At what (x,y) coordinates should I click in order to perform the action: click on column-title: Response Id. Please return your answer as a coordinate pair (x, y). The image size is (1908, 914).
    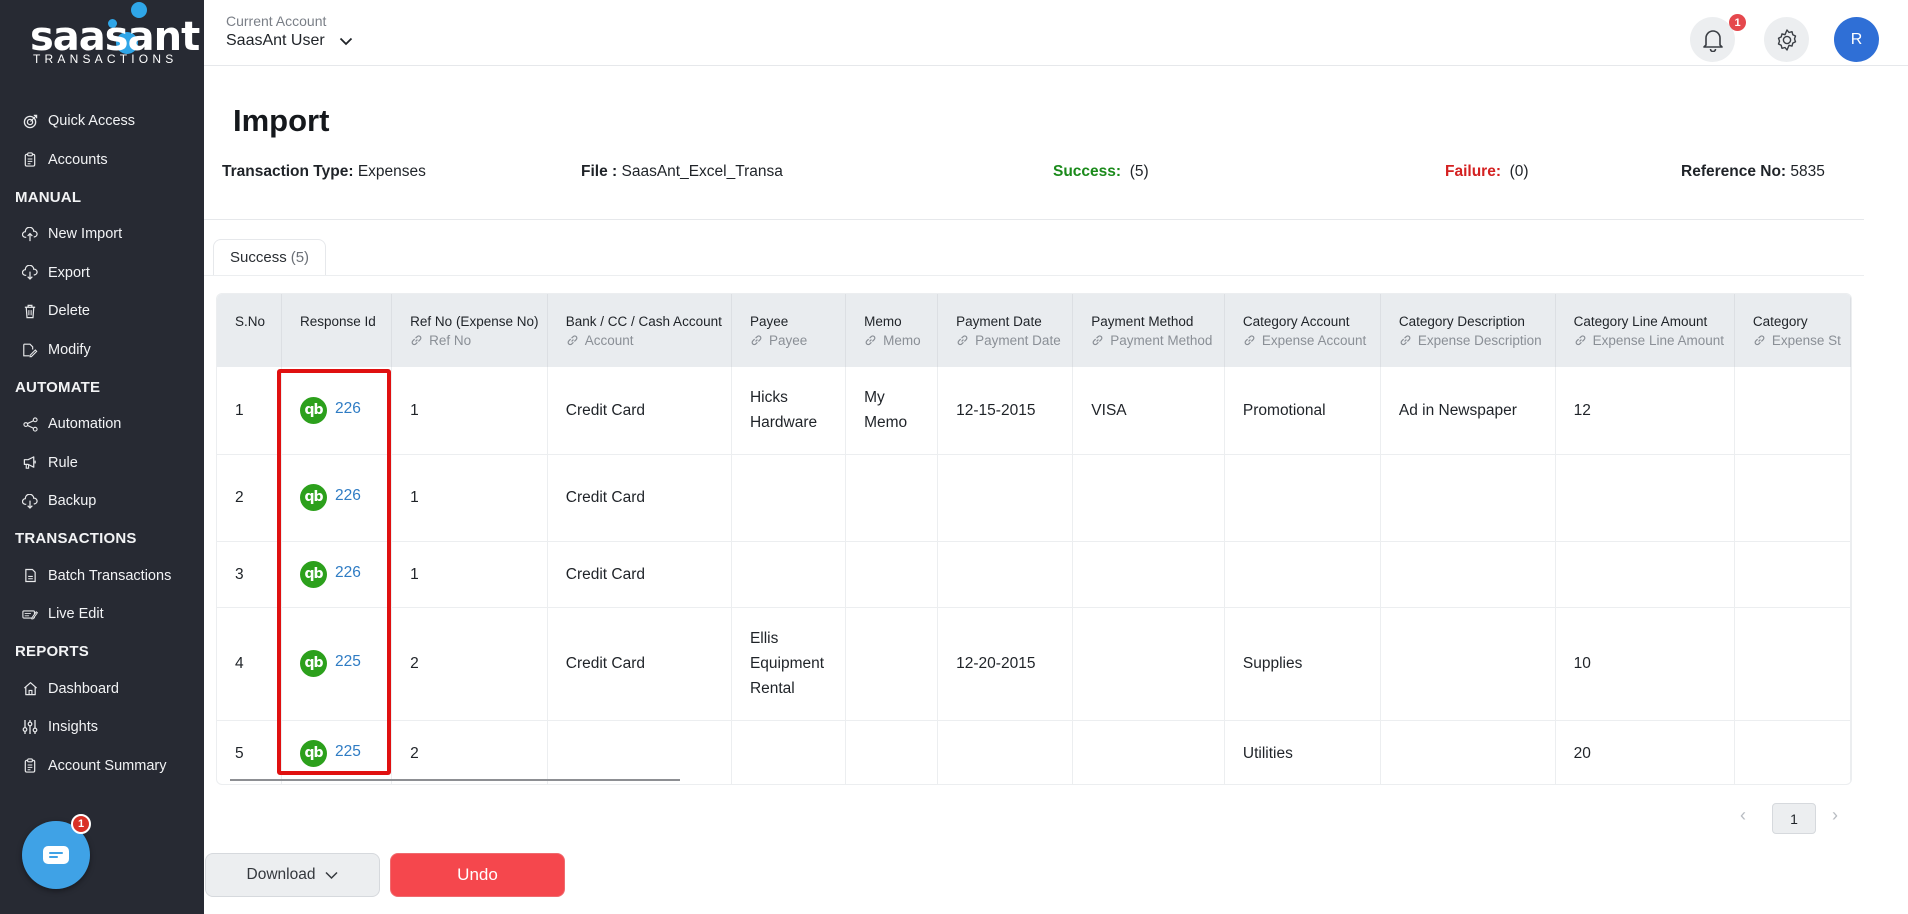
    Looking at the image, I should click on (338, 321).